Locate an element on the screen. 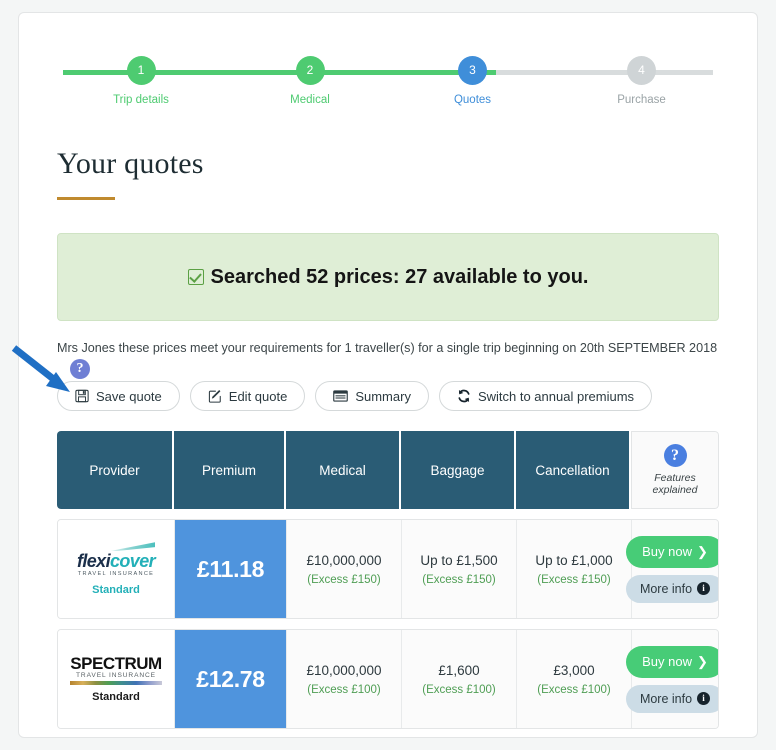  spectrum-logo: SPECTRUM TRAVEL INSURANCE Standard is located at coordinates (116, 679).